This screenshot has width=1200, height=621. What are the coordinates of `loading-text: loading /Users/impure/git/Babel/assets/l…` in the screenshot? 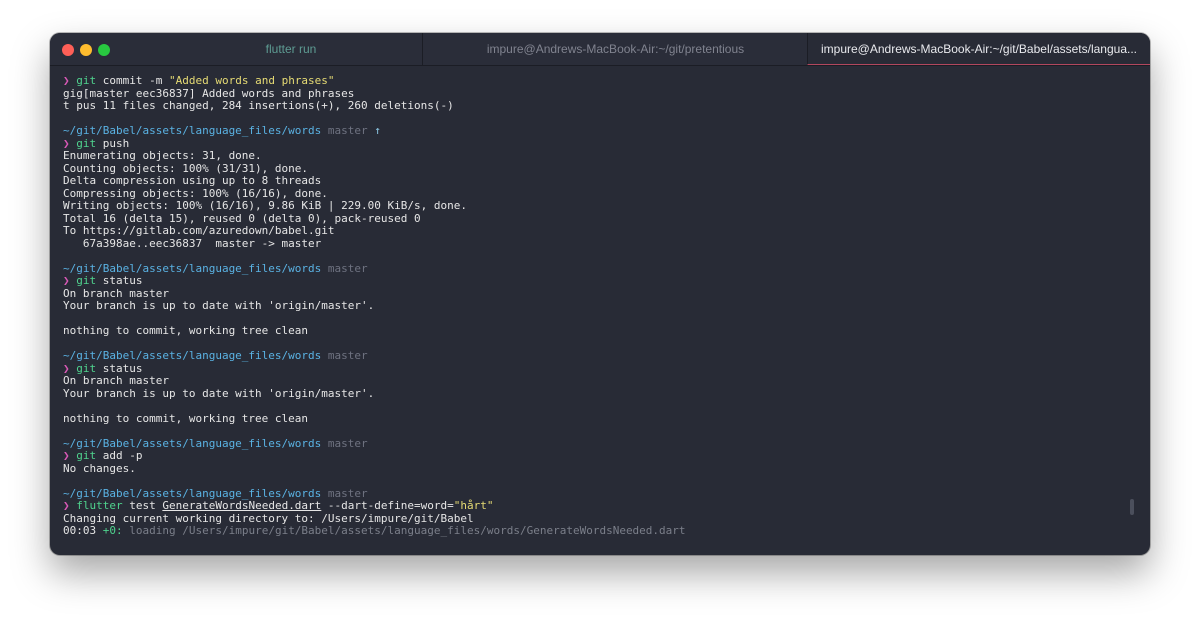 It's located at (404, 530).